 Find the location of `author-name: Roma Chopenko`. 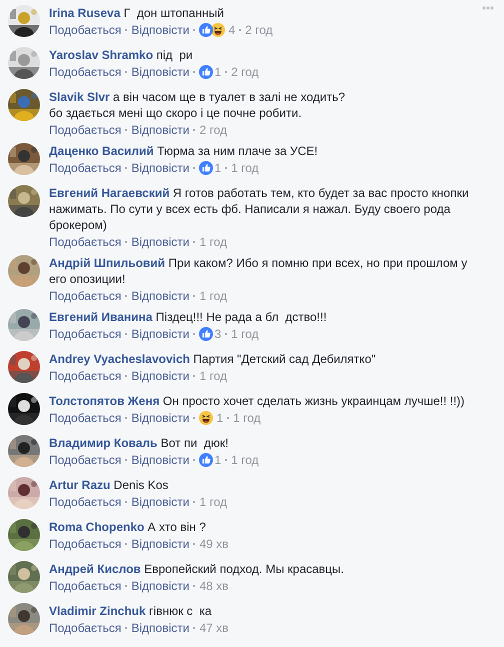

author-name: Roma Chopenko is located at coordinates (96, 527).